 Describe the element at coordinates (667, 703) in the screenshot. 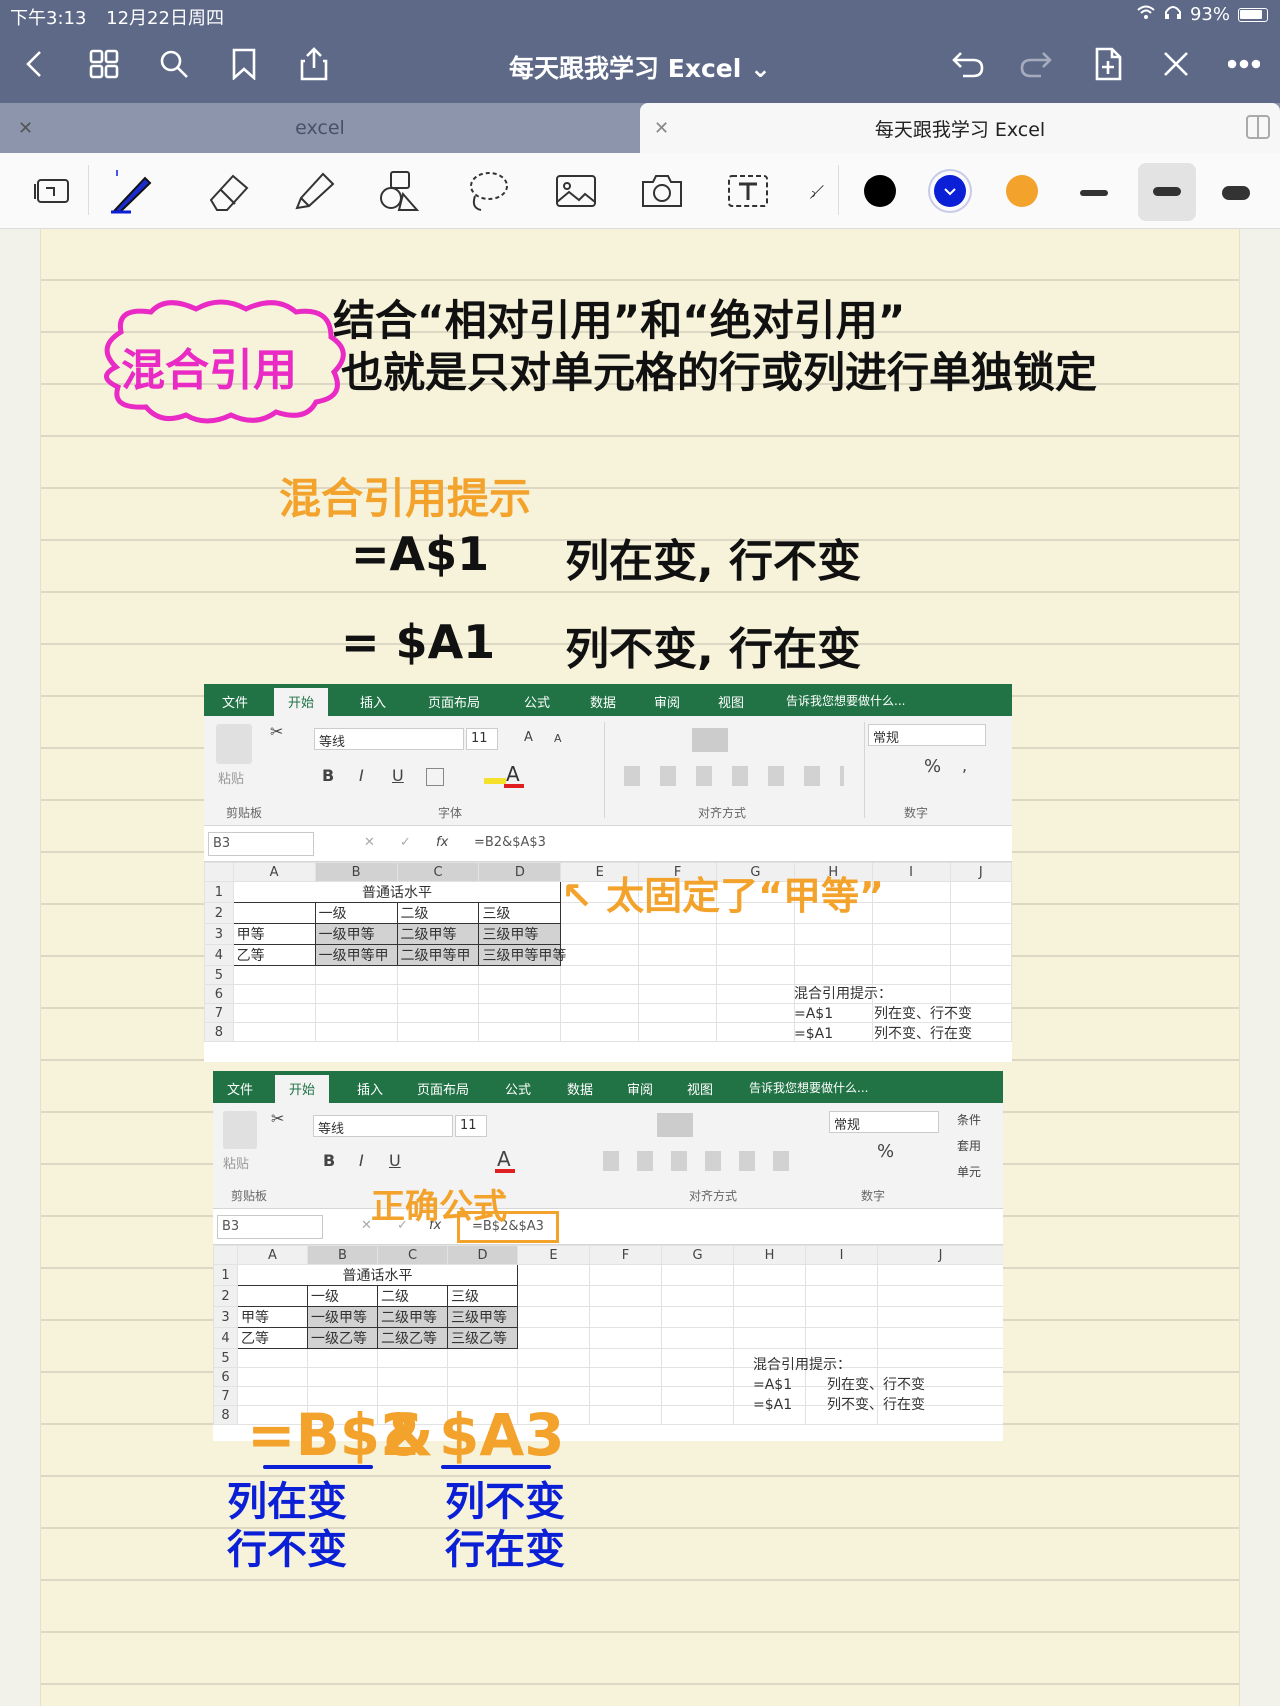

I see `ribbon-tab-review: 审阅` at that location.